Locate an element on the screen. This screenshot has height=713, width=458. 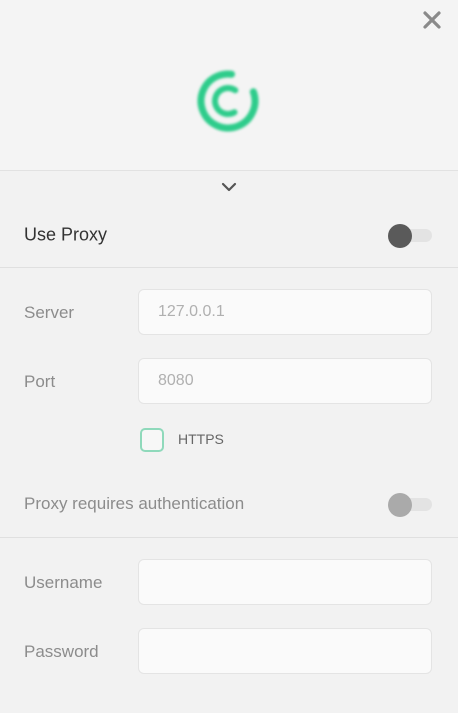
auth-row: Proxy requires authentication is located at coordinates (229, 504).